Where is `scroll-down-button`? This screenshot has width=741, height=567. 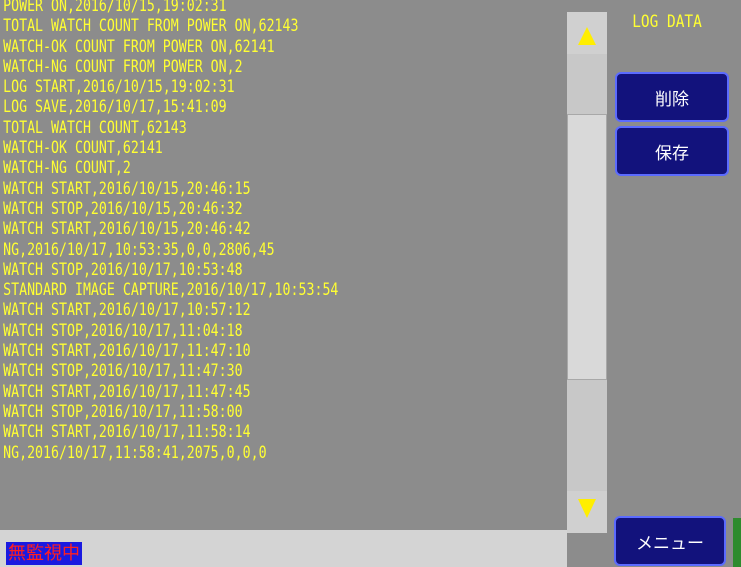 scroll-down-button is located at coordinates (587, 512).